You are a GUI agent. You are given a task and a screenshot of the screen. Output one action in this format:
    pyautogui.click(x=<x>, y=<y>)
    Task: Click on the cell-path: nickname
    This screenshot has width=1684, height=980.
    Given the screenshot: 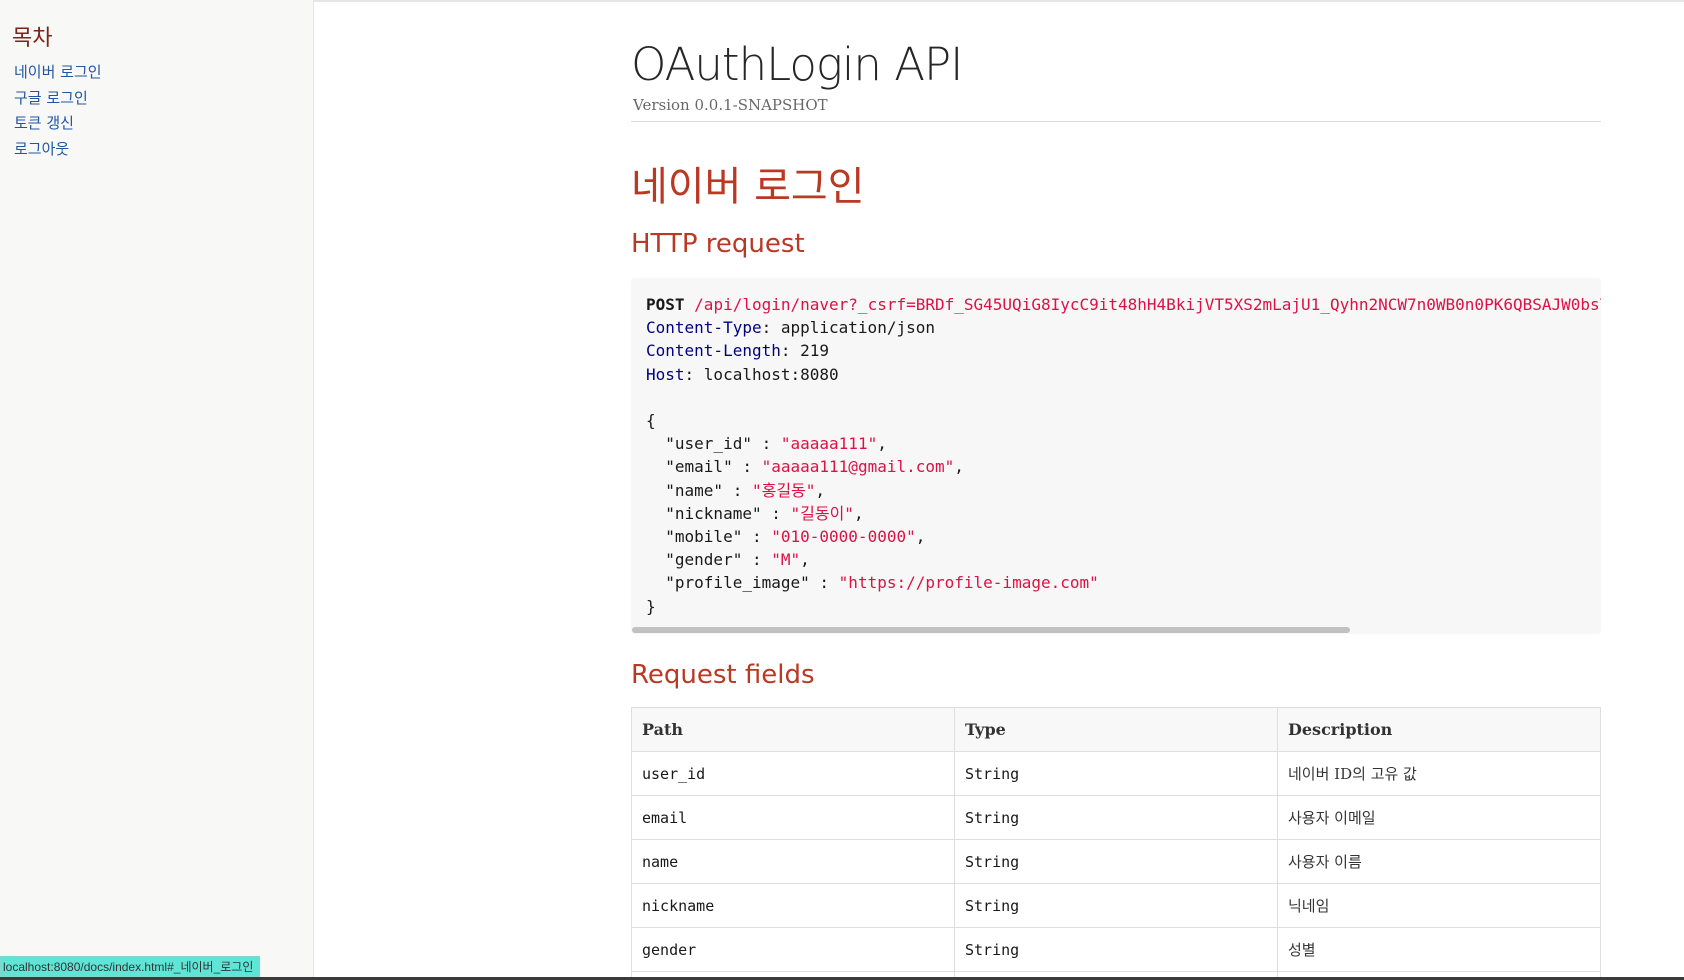 What is the action you would take?
    pyautogui.click(x=793, y=905)
    